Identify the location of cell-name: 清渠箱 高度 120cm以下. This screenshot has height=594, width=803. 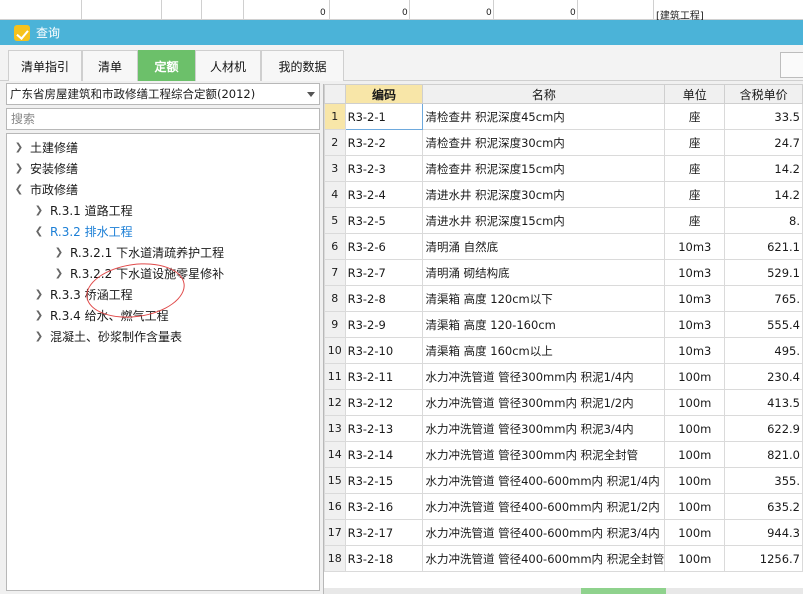
(544, 298).